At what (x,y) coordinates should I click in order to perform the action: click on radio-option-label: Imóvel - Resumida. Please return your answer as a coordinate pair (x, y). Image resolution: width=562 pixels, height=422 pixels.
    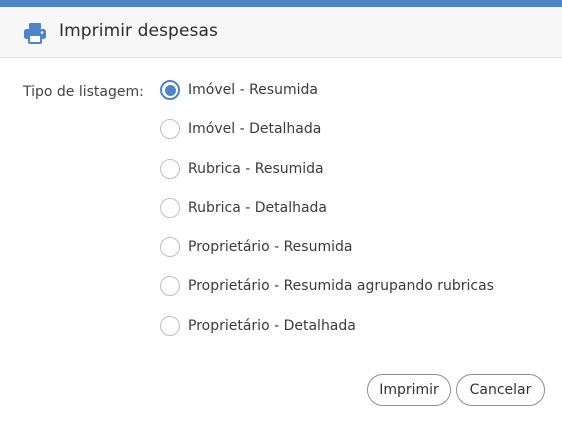
    Looking at the image, I should click on (253, 90).